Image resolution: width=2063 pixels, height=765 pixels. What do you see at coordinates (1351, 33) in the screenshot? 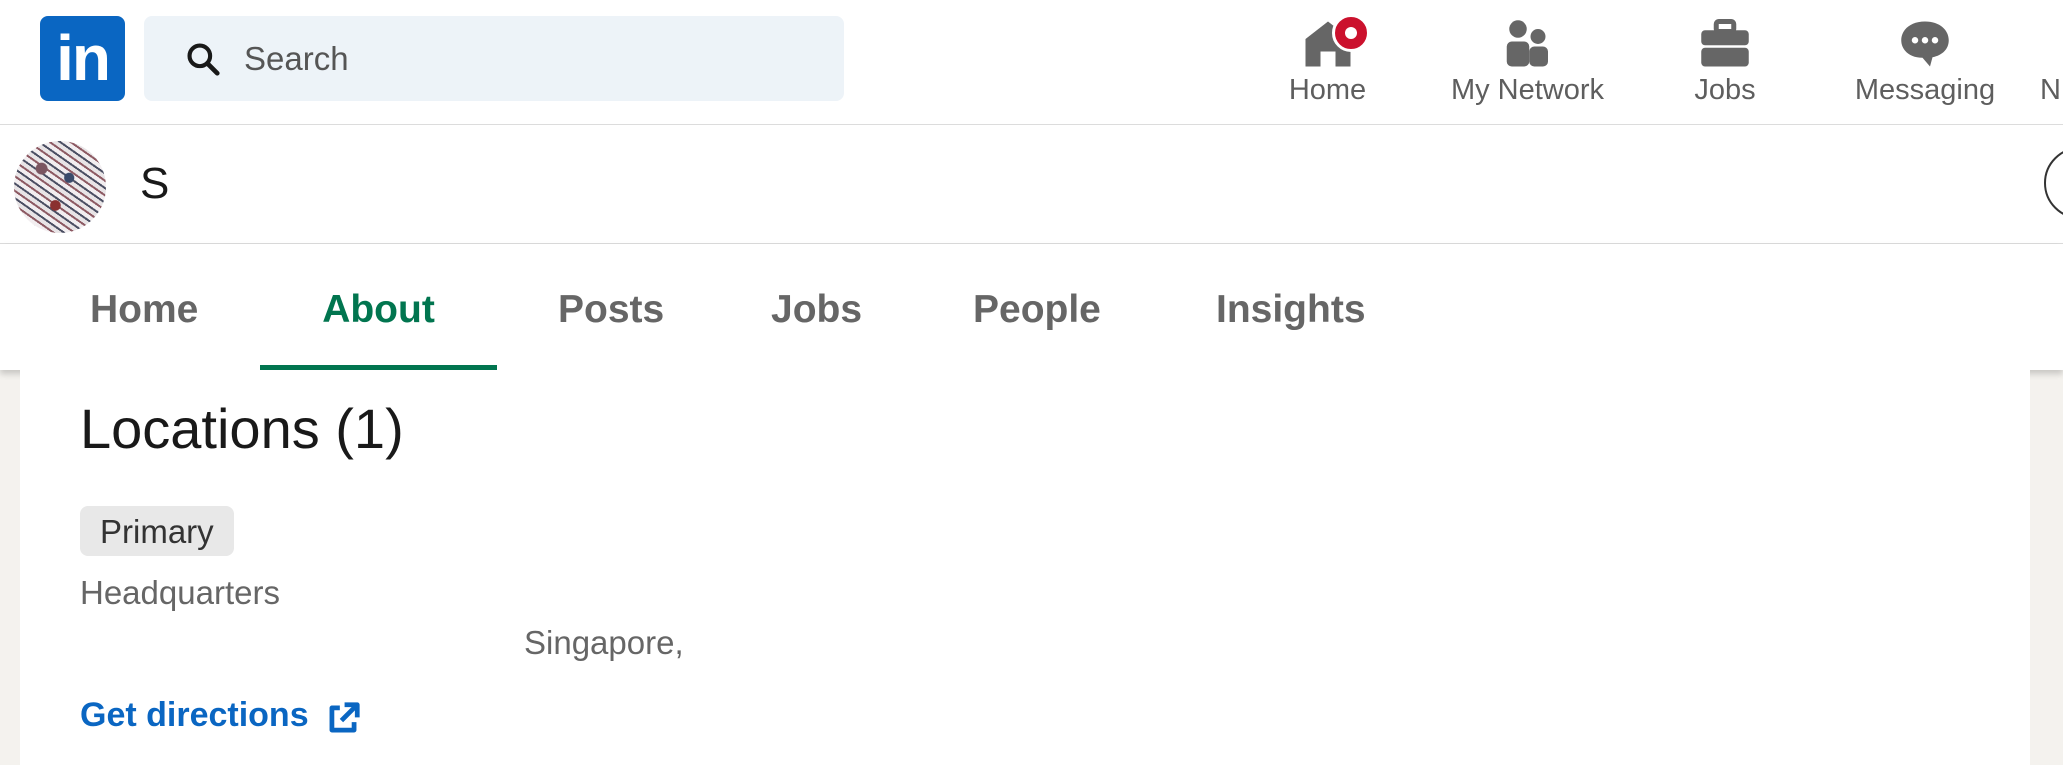
I see `notification-badge` at bounding box center [1351, 33].